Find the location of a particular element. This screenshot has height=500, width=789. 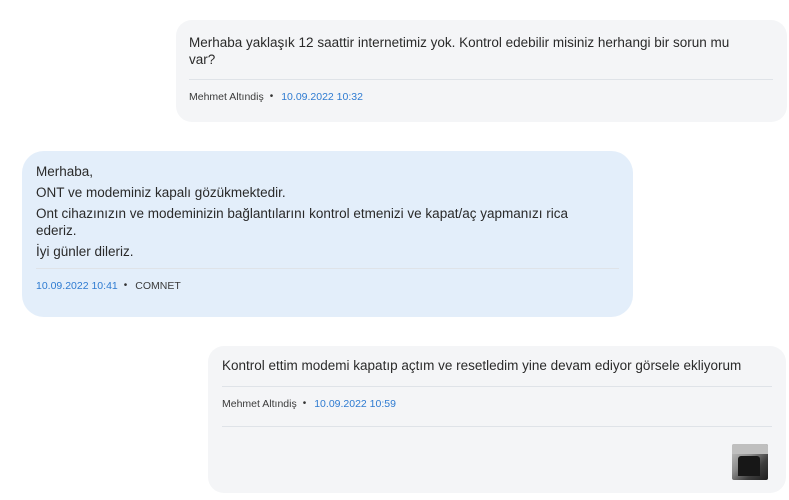

image-thumbnail-icon is located at coordinates (750, 462).